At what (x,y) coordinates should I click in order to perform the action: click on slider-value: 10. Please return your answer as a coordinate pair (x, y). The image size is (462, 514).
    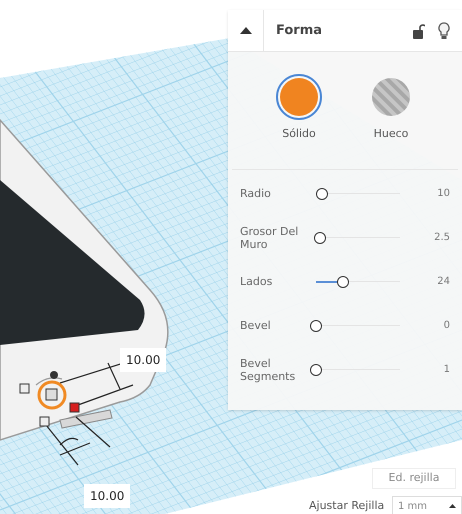
    Looking at the image, I should click on (443, 194).